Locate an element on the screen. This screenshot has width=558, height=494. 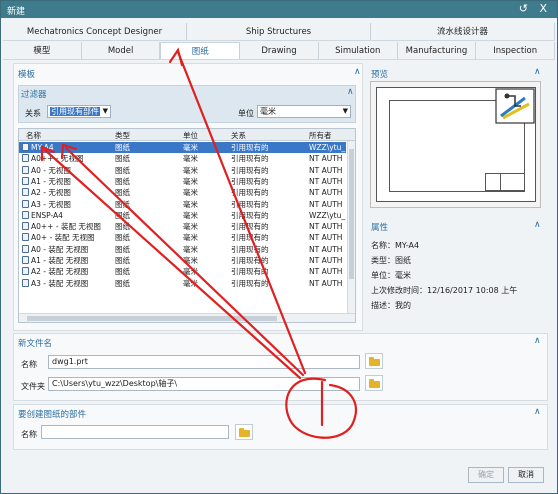
part-name-input is located at coordinates (135, 432).